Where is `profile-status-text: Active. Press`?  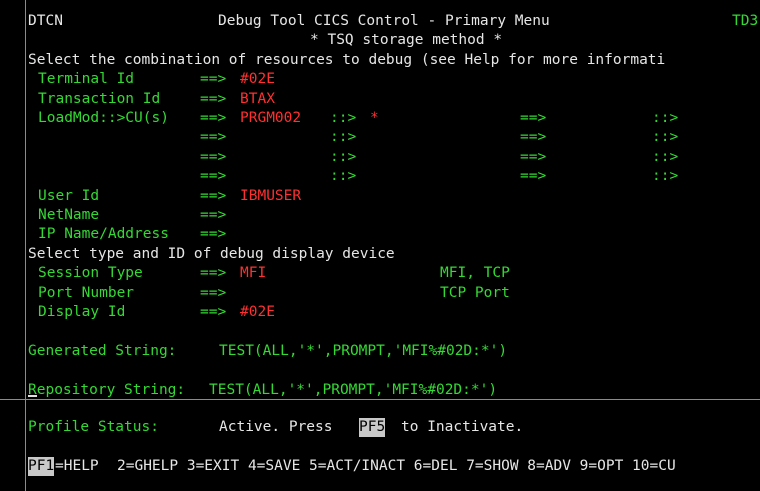 profile-status-text: Active. Press is located at coordinates (276, 427).